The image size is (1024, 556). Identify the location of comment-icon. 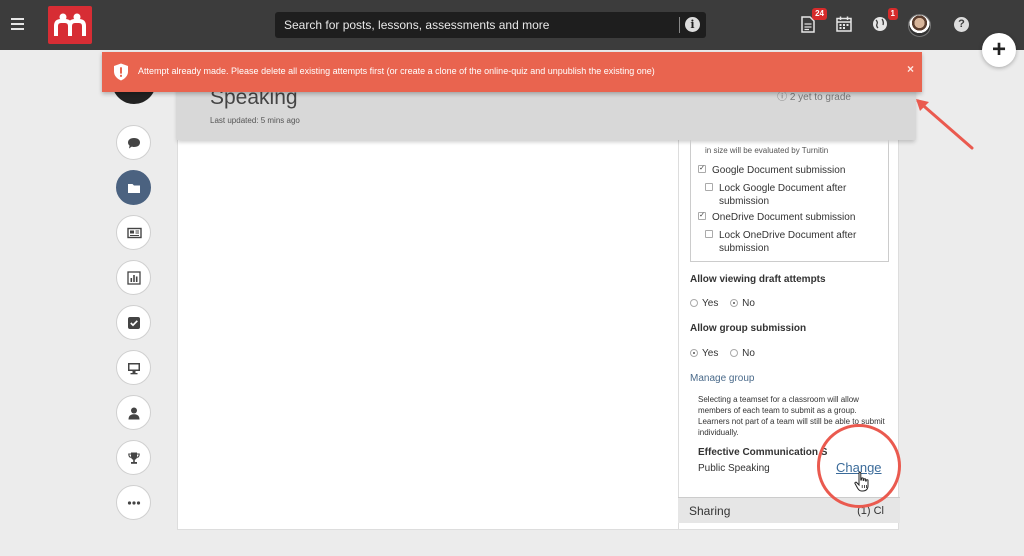
(134, 143).